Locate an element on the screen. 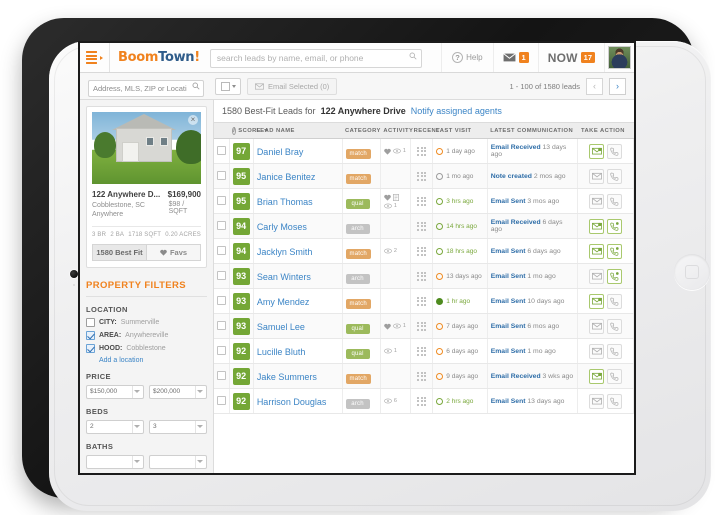 This screenshot has width=715, height=515. notify-agents-link: Notify assigned agents is located at coordinates (456, 111).